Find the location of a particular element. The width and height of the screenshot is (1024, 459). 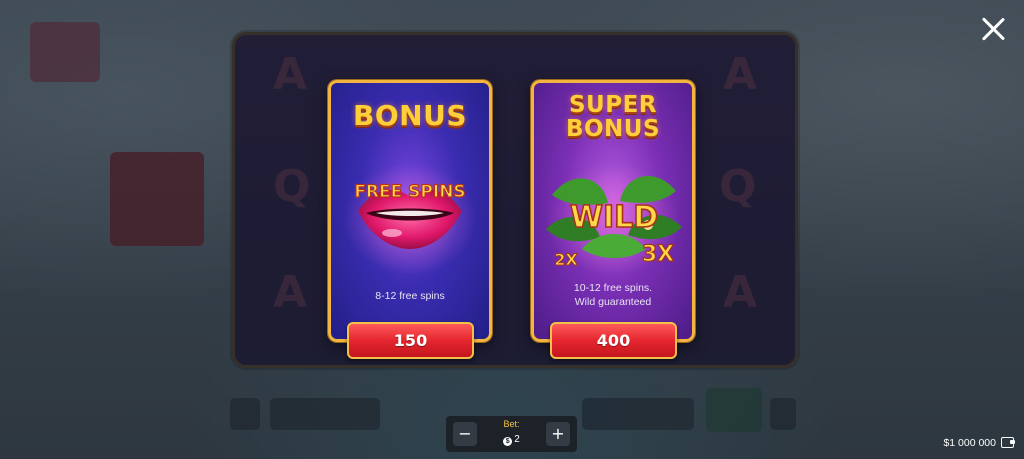

wild-art-text: WILD is located at coordinates (614, 217).